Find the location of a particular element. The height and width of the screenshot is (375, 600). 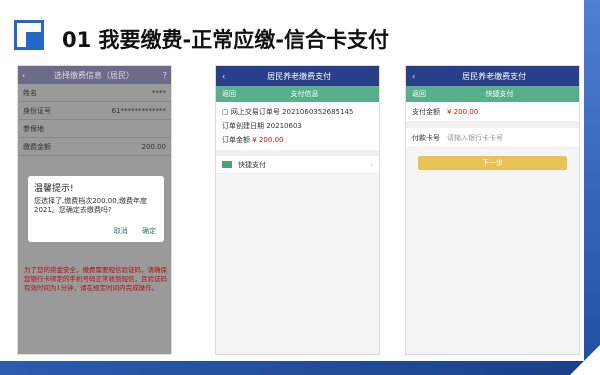

order-no-label: 网上交易订单号 is located at coordinates (255, 112).